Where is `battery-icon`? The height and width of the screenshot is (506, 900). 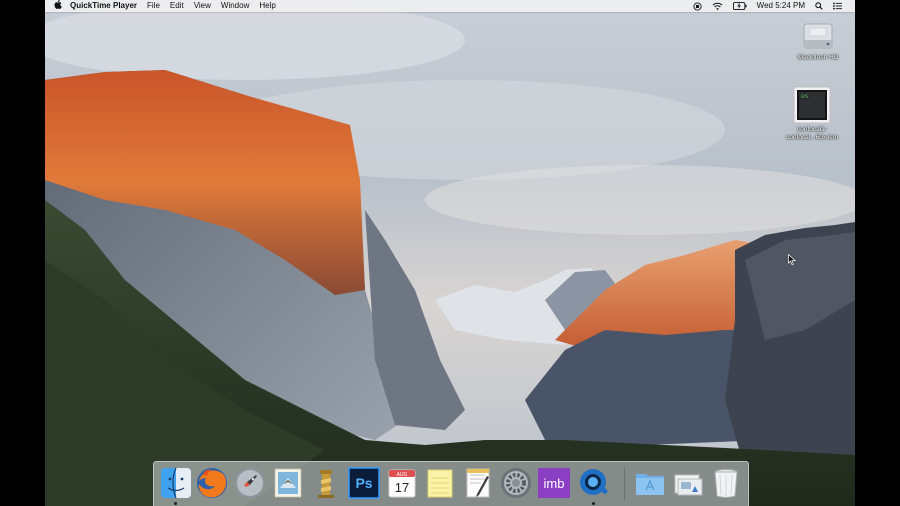
battery-icon is located at coordinates (740, 6).